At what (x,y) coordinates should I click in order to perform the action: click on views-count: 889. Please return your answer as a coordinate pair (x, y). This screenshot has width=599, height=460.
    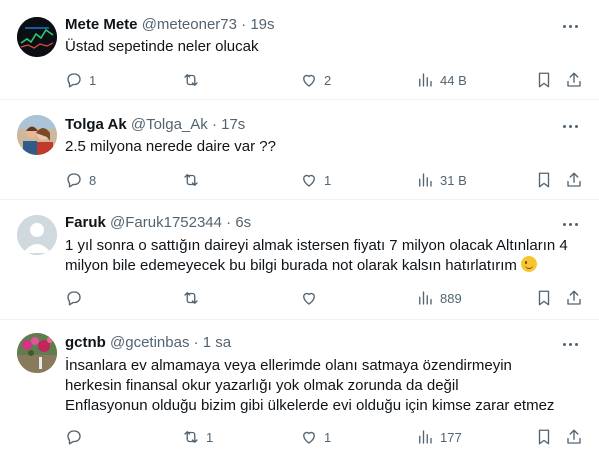
    Looking at the image, I should click on (451, 298).